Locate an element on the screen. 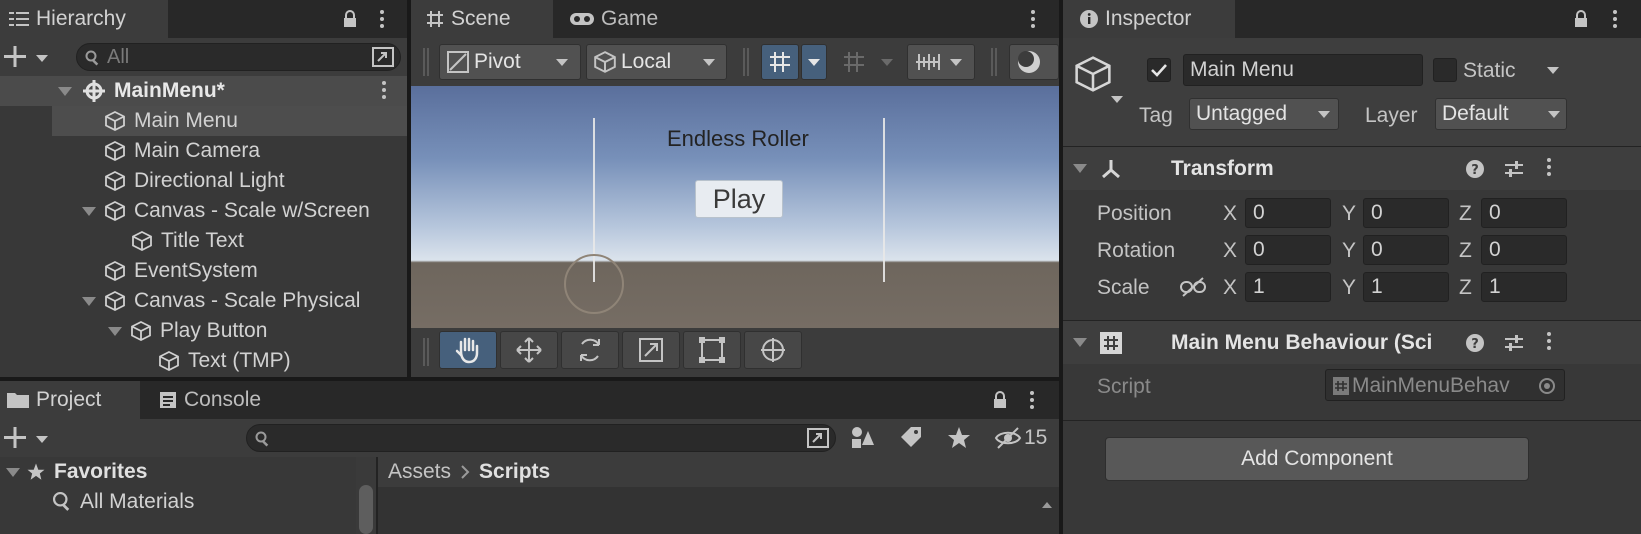 The width and height of the screenshot is (1641, 534). active-checkbox is located at coordinates (1159, 70).